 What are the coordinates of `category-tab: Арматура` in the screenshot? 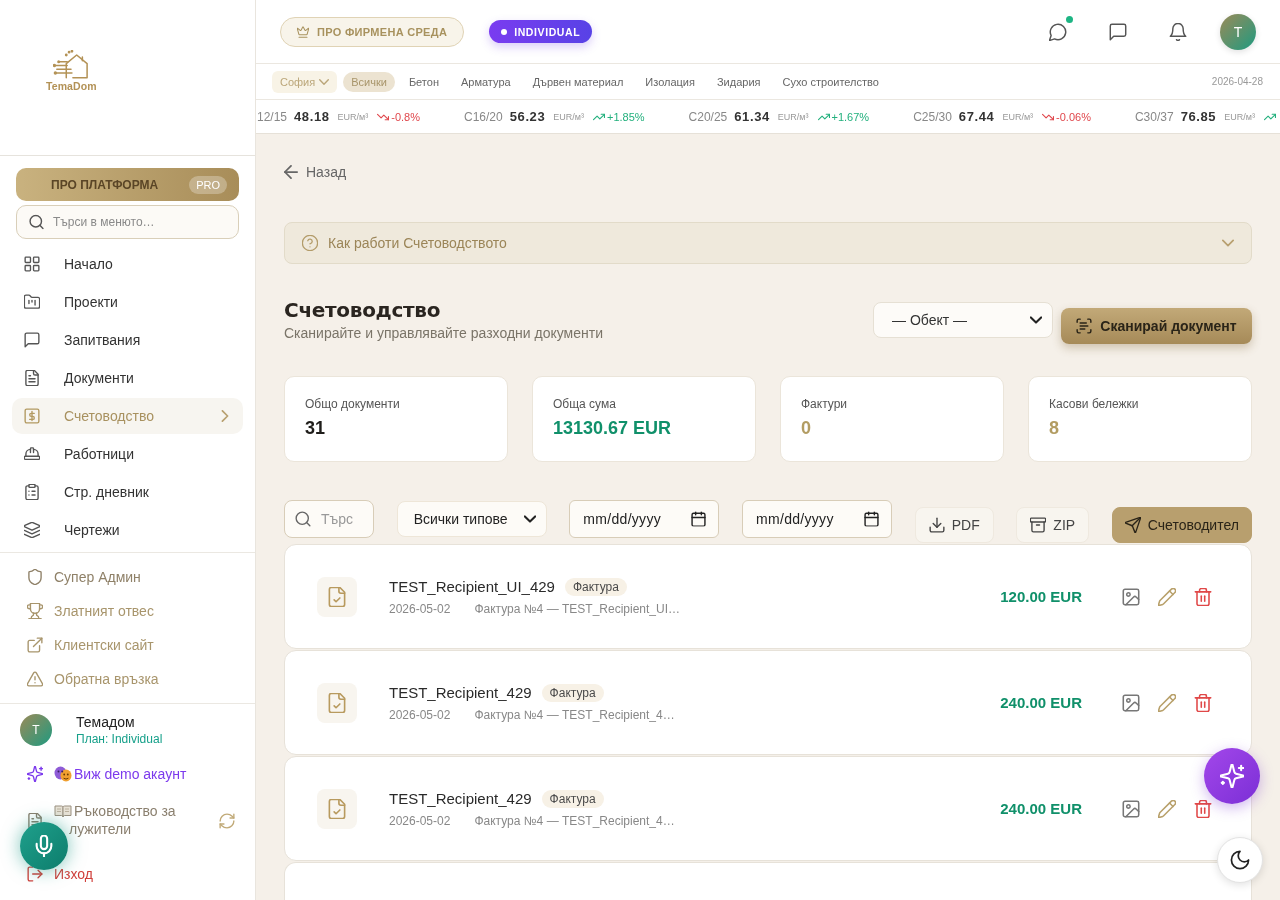 It's located at (485, 81).